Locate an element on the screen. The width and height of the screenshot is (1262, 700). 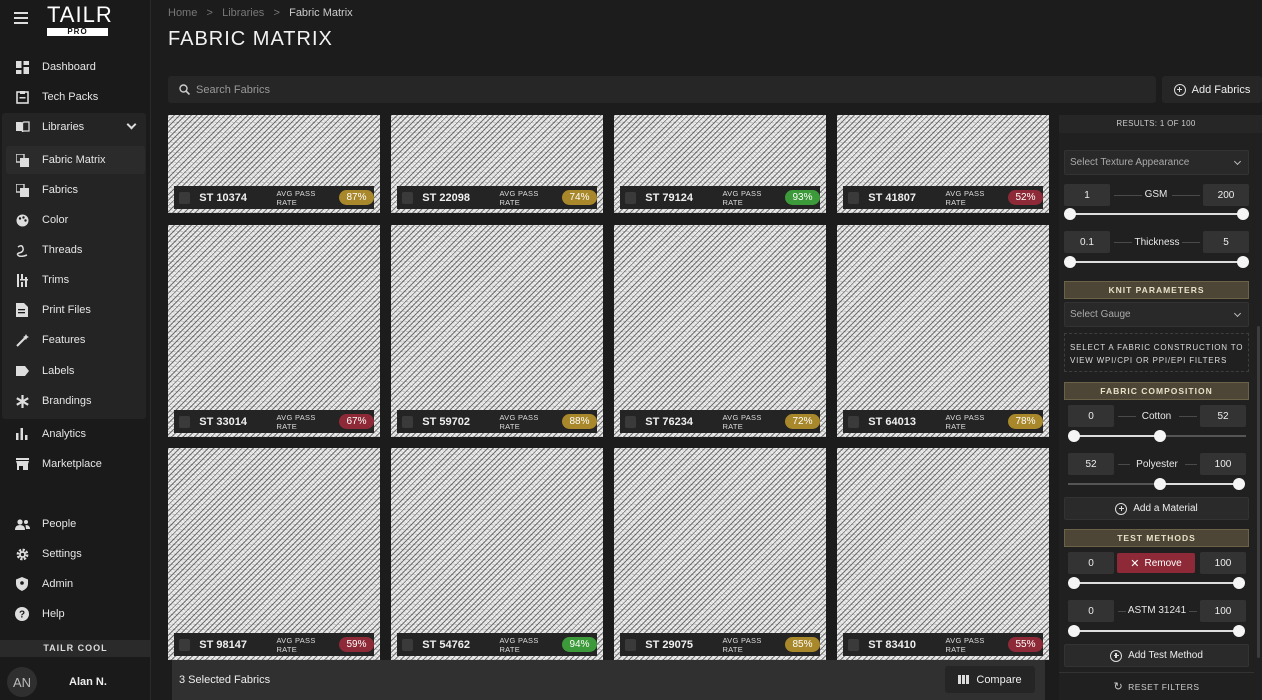
sidebar-item-labels: Labels is located at coordinates (75, 371).